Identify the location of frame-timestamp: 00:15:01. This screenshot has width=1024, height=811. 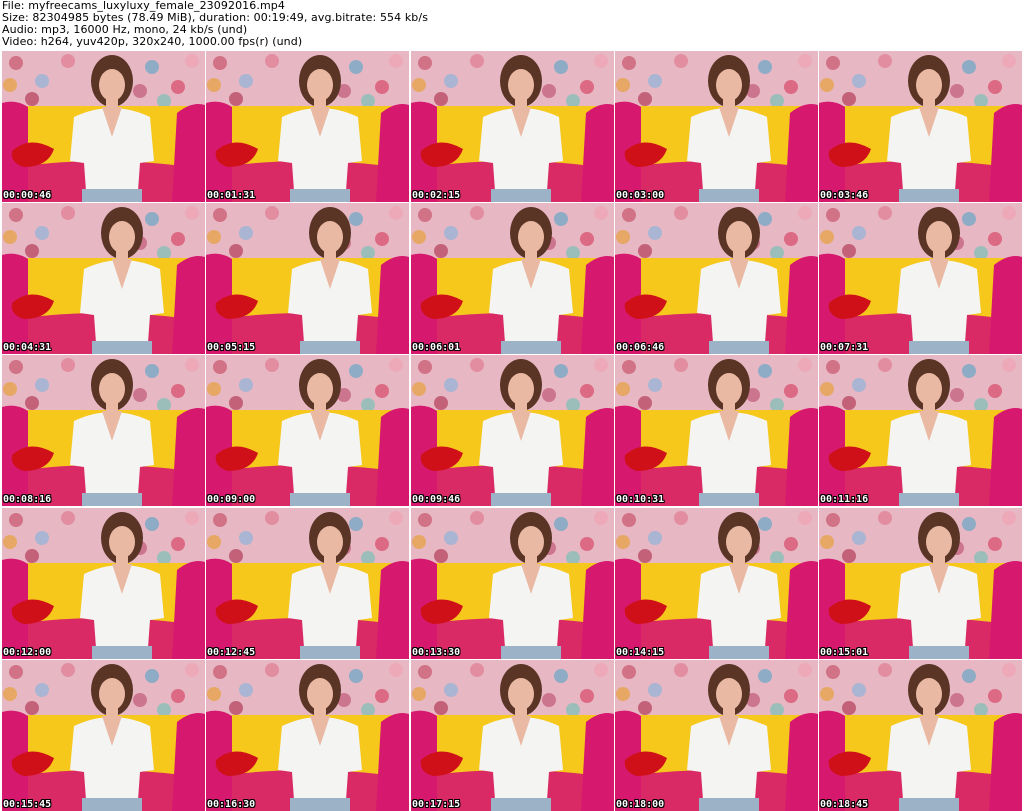
(844, 652).